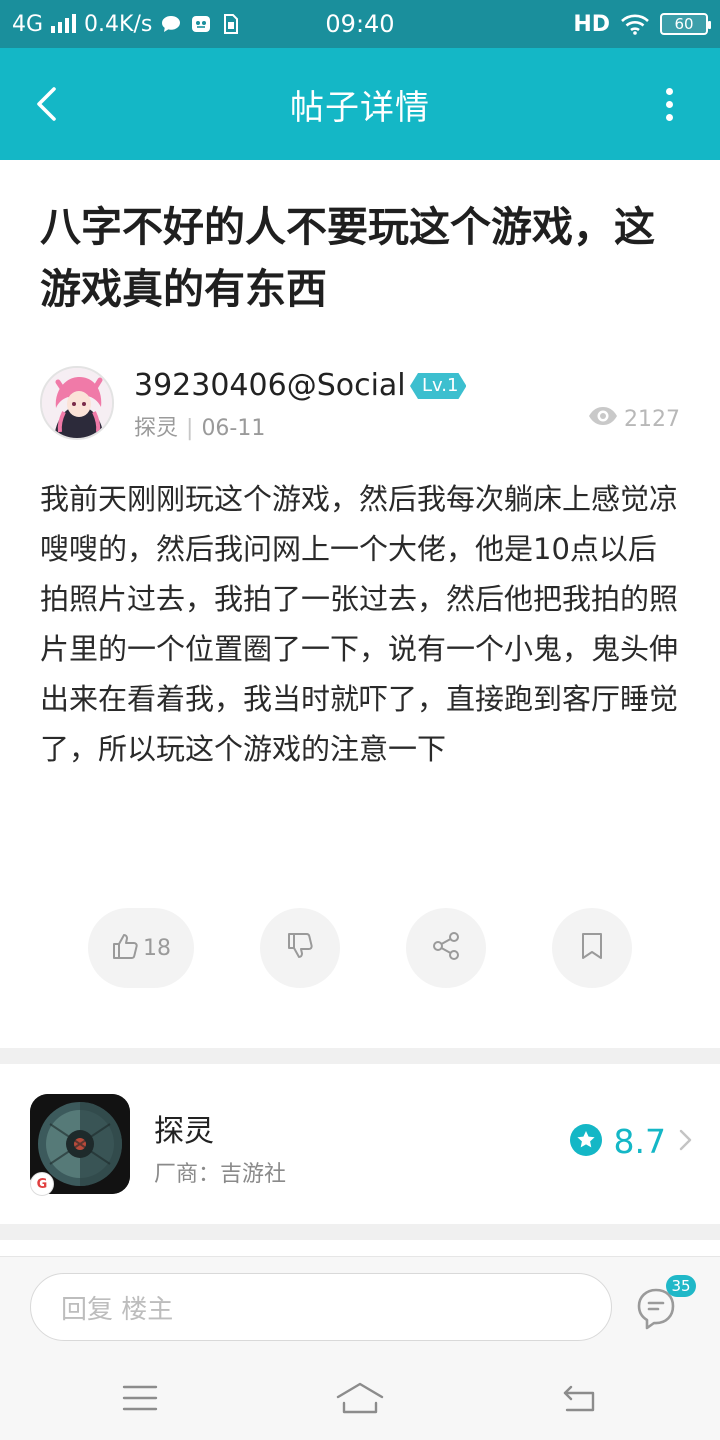 The height and width of the screenshot is (1440, 720). I want to click on post-category: 探灵, so click(156, 428).